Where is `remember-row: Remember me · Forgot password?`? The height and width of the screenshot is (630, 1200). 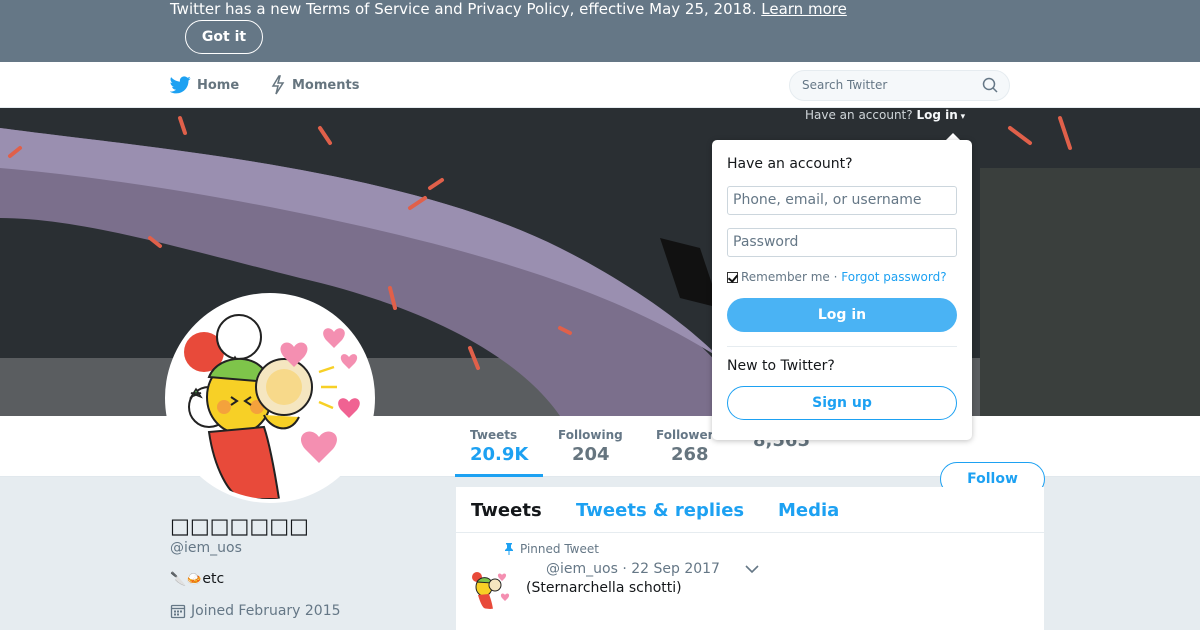 remember-row: Remember me · Forgot password? is located at coordinates (837, 277).